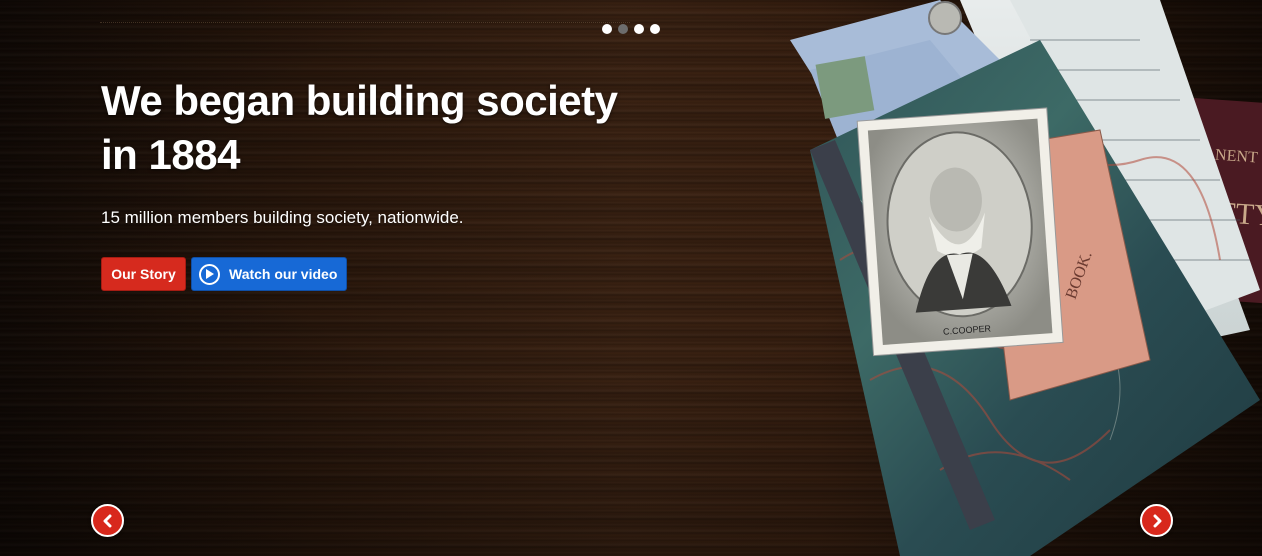  I want to click on chevron-left-icon, so click(107, 520).